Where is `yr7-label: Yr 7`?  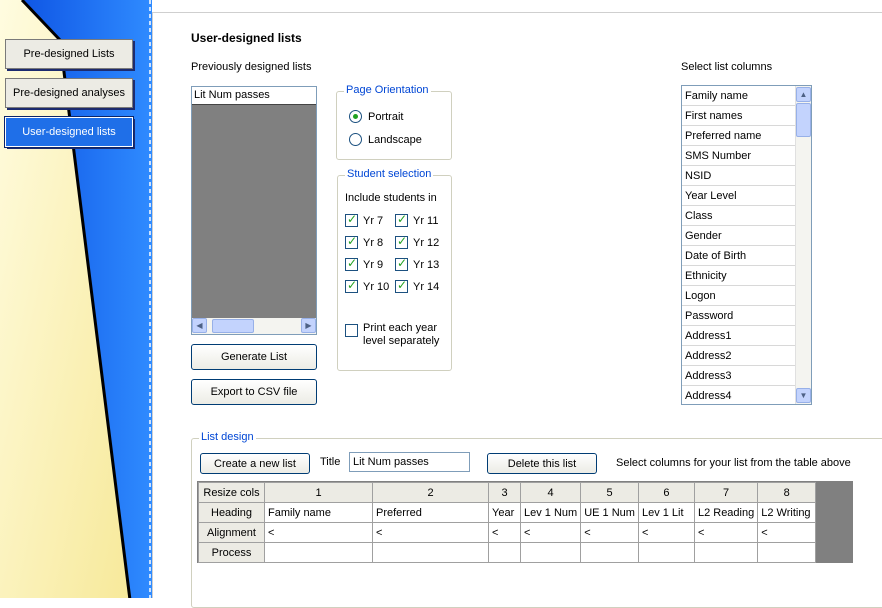 yr7-label: Yr 7 is located at coordinates (373, 220).